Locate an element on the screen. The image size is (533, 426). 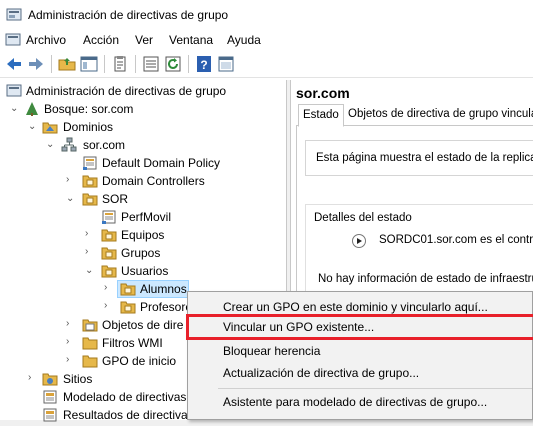
menu-action: Acción is located at coordinates (101, 40).